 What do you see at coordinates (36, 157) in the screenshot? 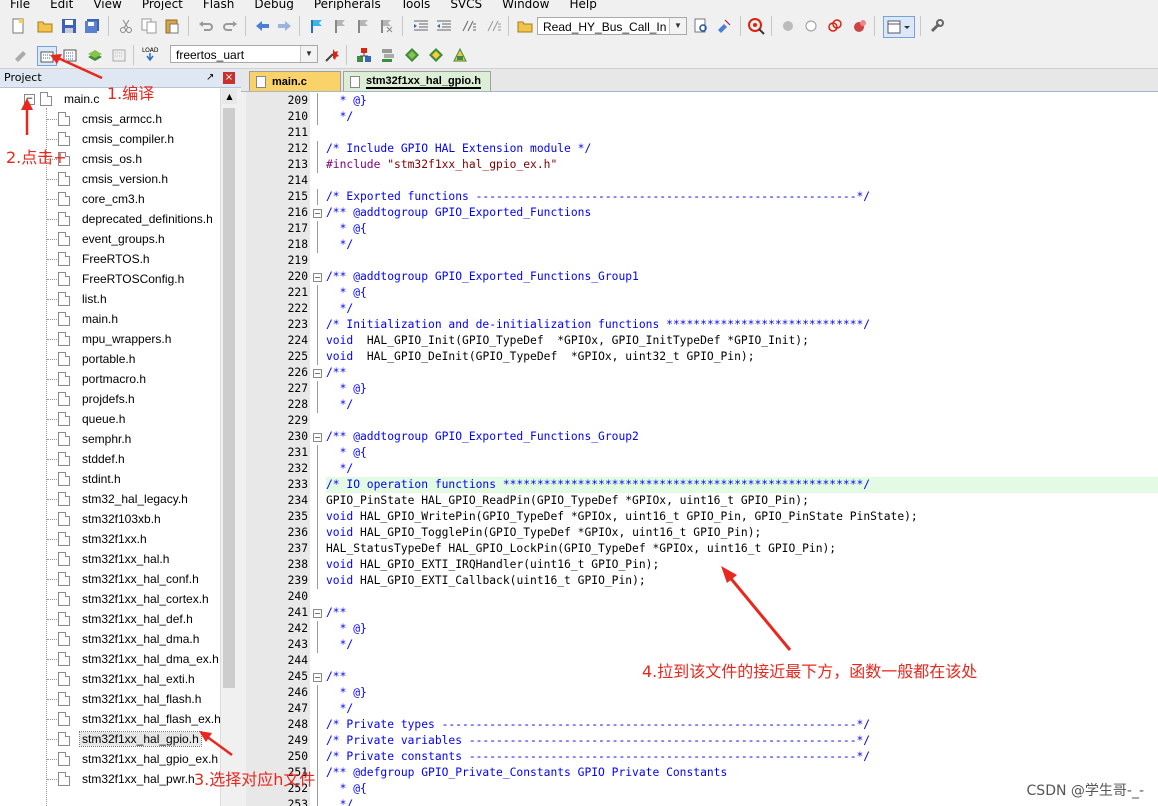
I see `annotation-step2: 2.点击+` at bounding box center [36, 157].